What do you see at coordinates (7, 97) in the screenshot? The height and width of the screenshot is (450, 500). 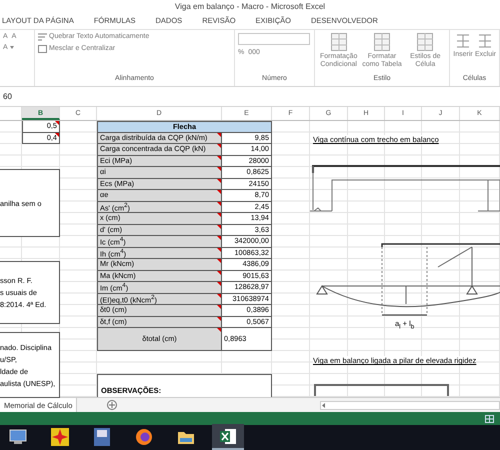 I see `formula-value: 60` at bounding box center [7, 97].